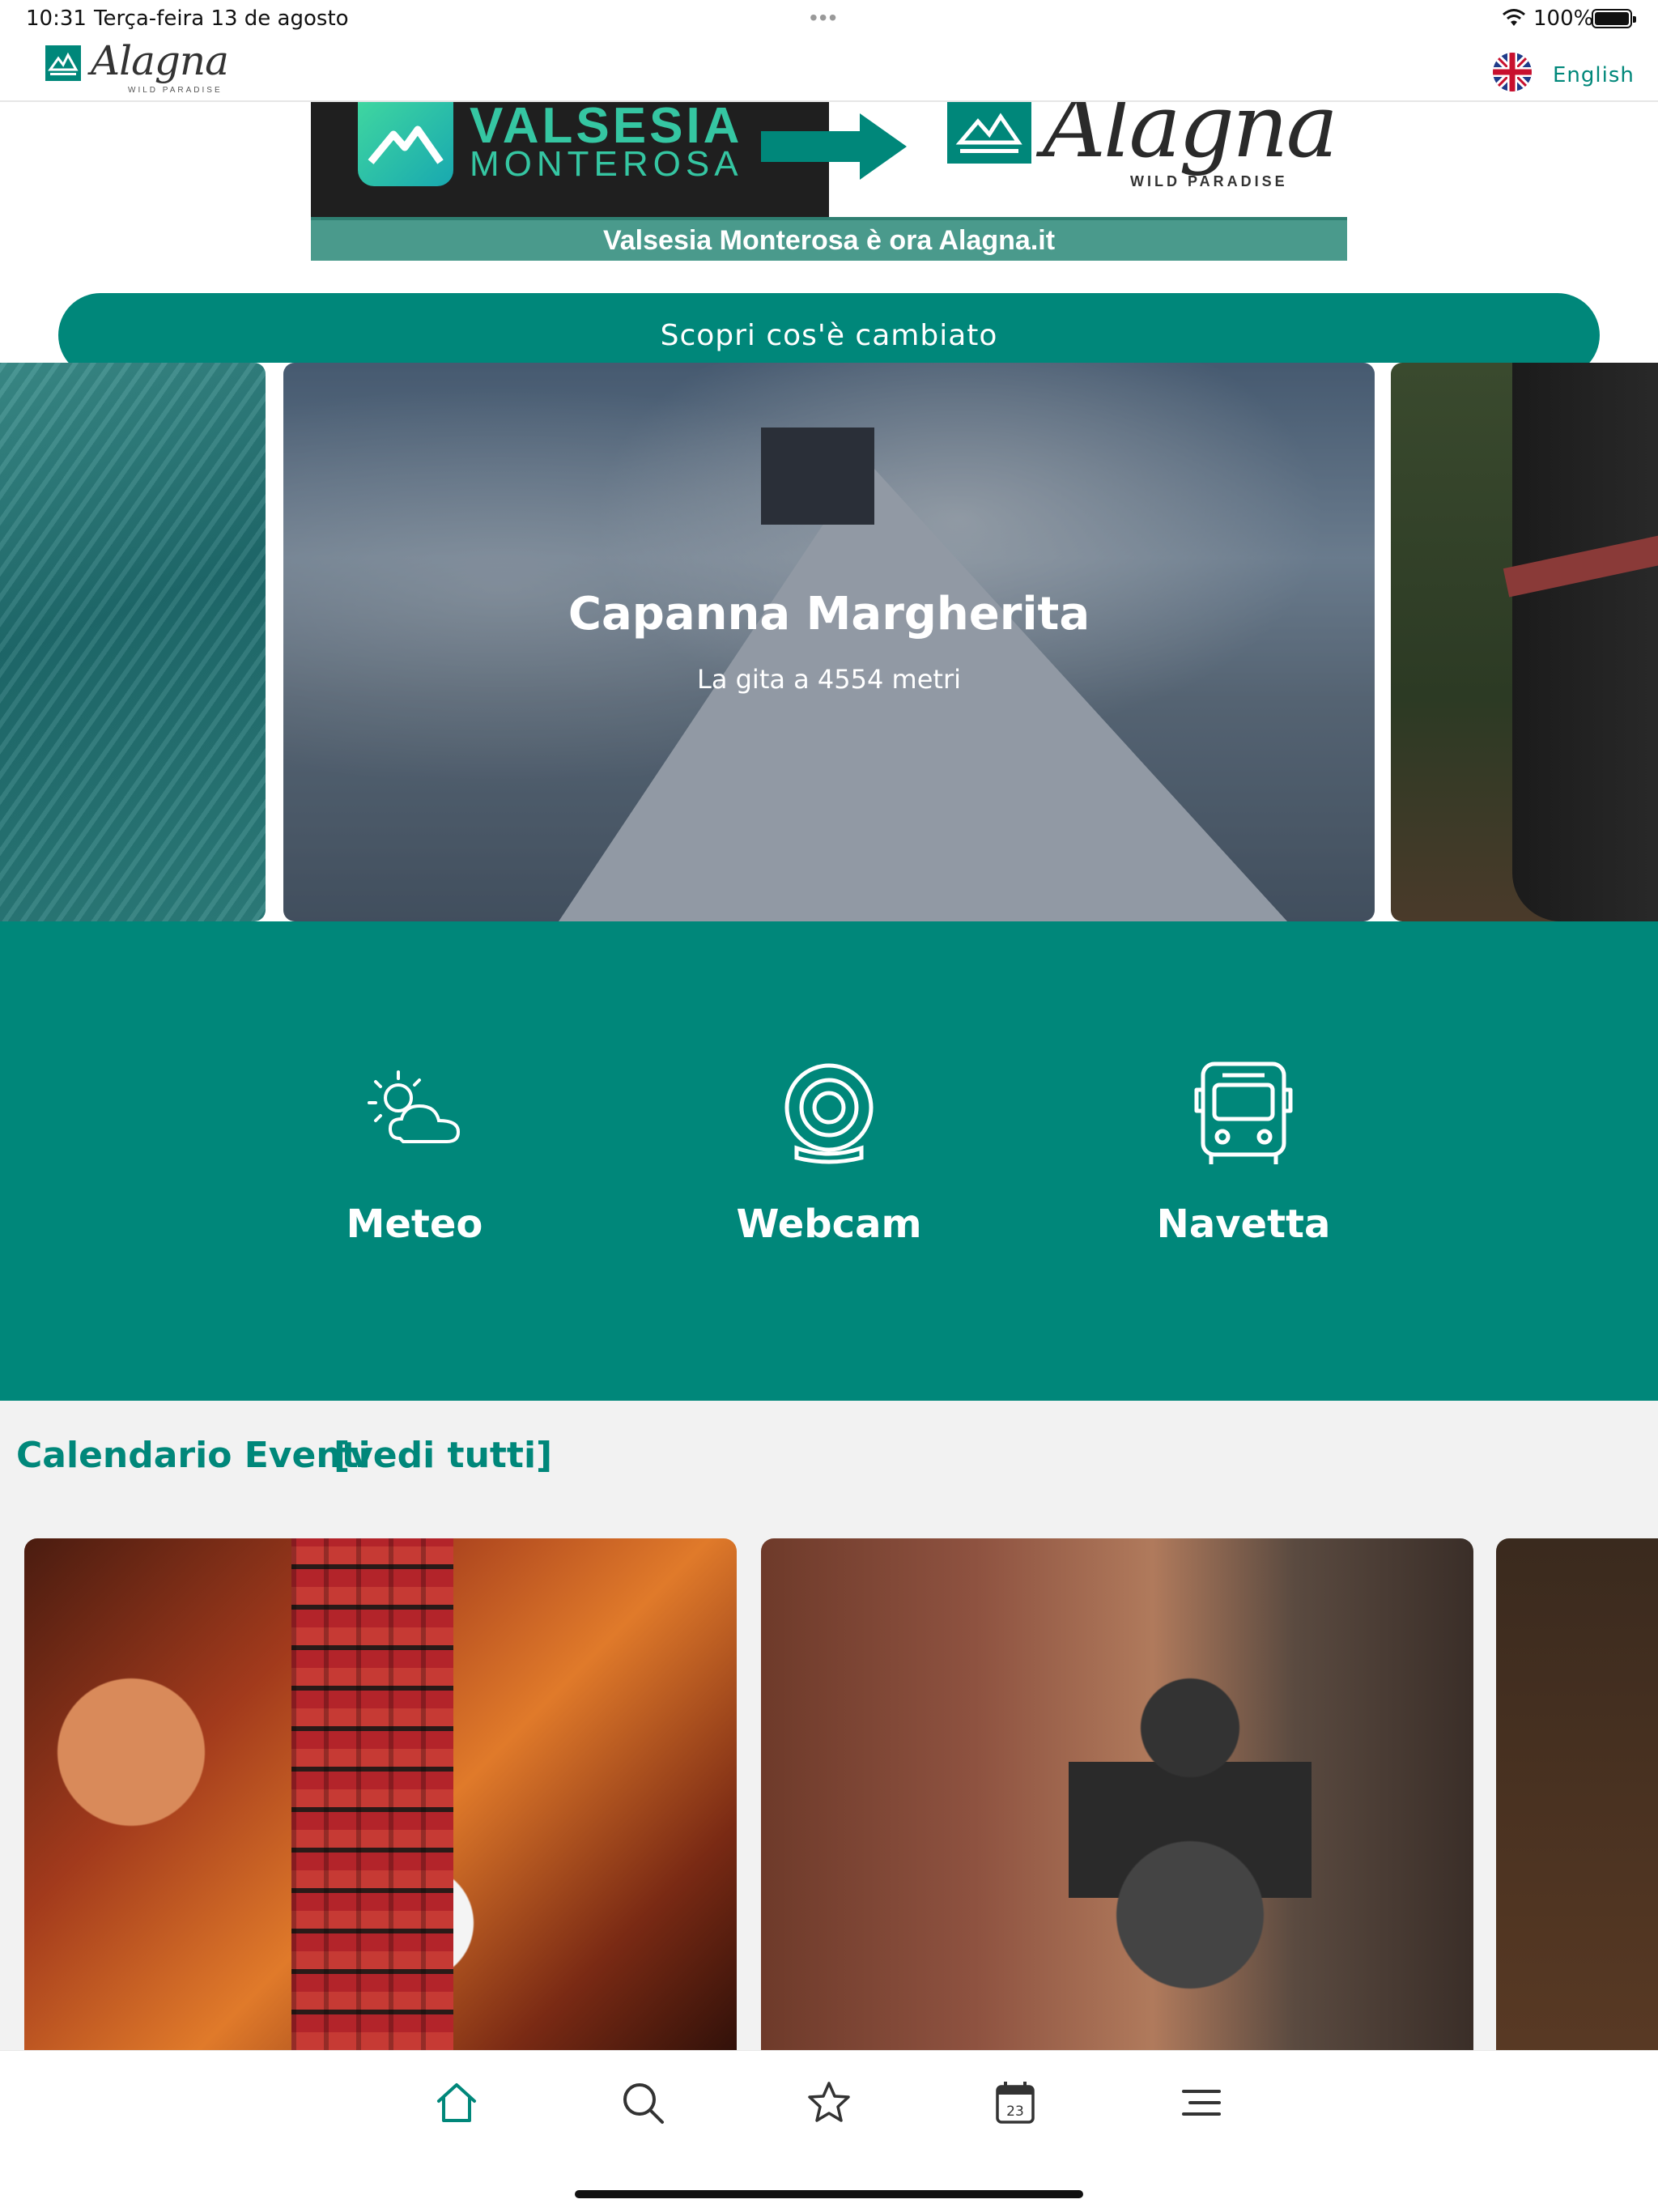 This screenshot has width=1658, height=2212. I want to click on status-bar: 10:31 Terça-feira 13 de agosto ••• 100%, so click(829, 19).